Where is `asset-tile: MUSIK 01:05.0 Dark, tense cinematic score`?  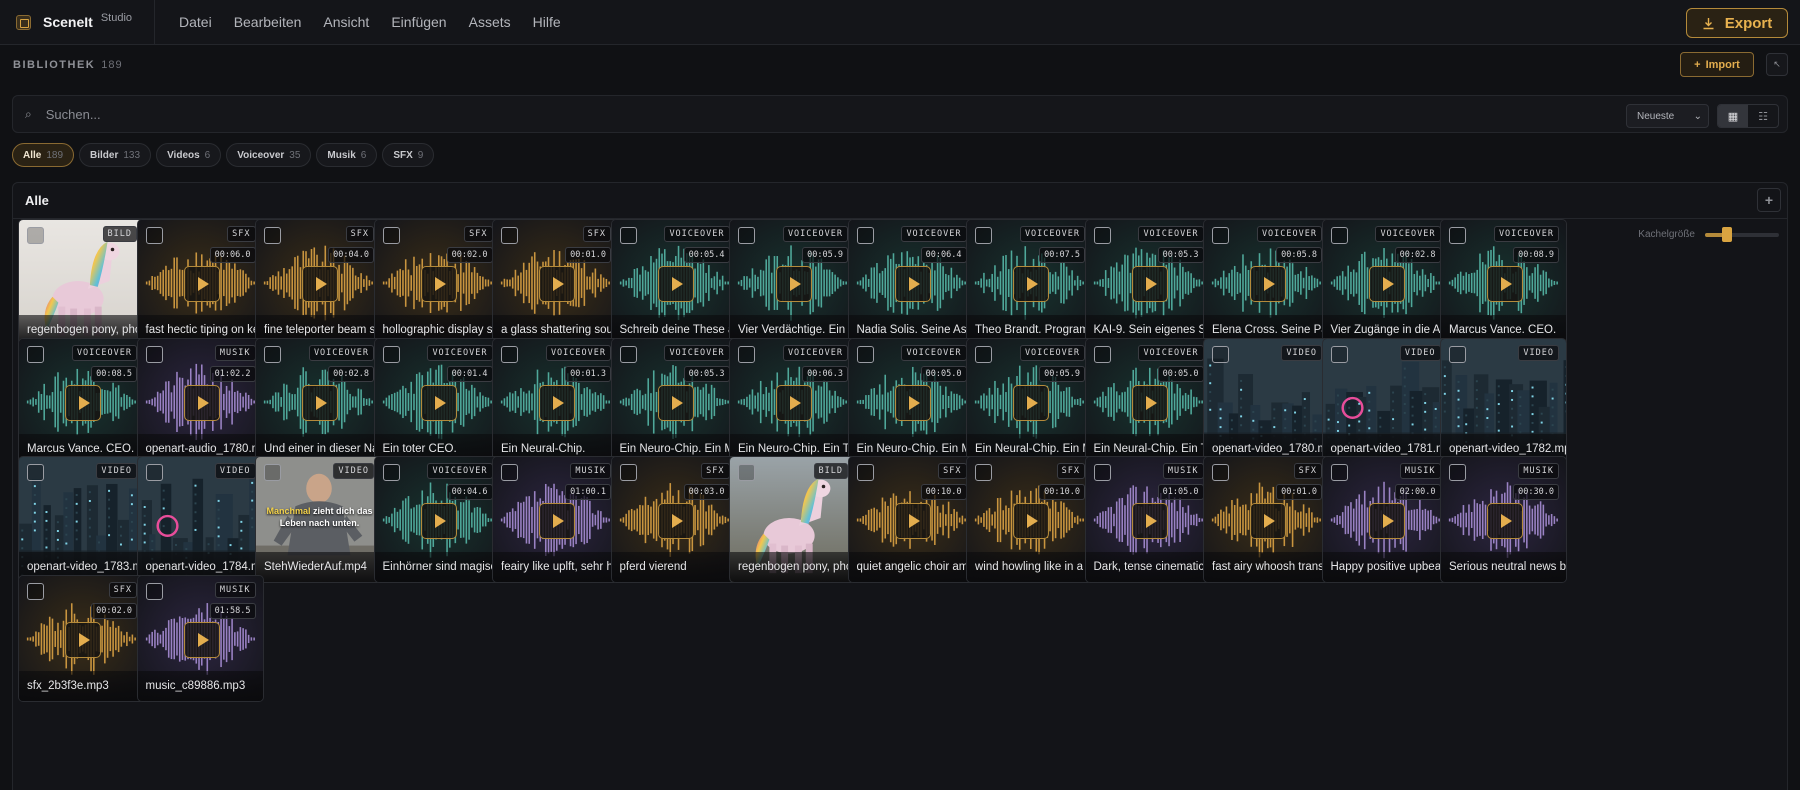
asset-tile: MUSIK 01:05.0 Dark, tense cinematic score is located at coordinates (1148, 519).